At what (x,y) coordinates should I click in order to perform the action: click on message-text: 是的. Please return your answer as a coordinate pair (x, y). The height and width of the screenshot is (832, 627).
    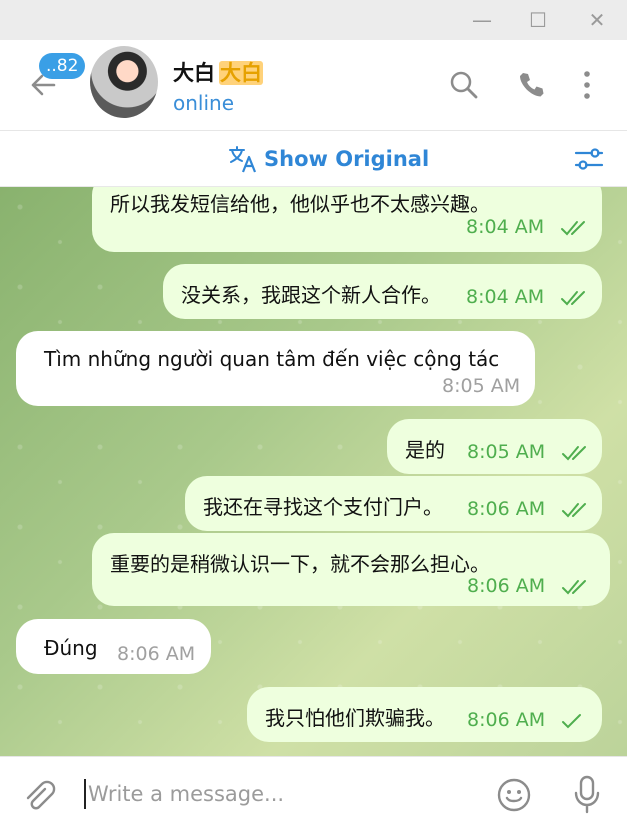
    Looking at the image, I should click on (425, 450).